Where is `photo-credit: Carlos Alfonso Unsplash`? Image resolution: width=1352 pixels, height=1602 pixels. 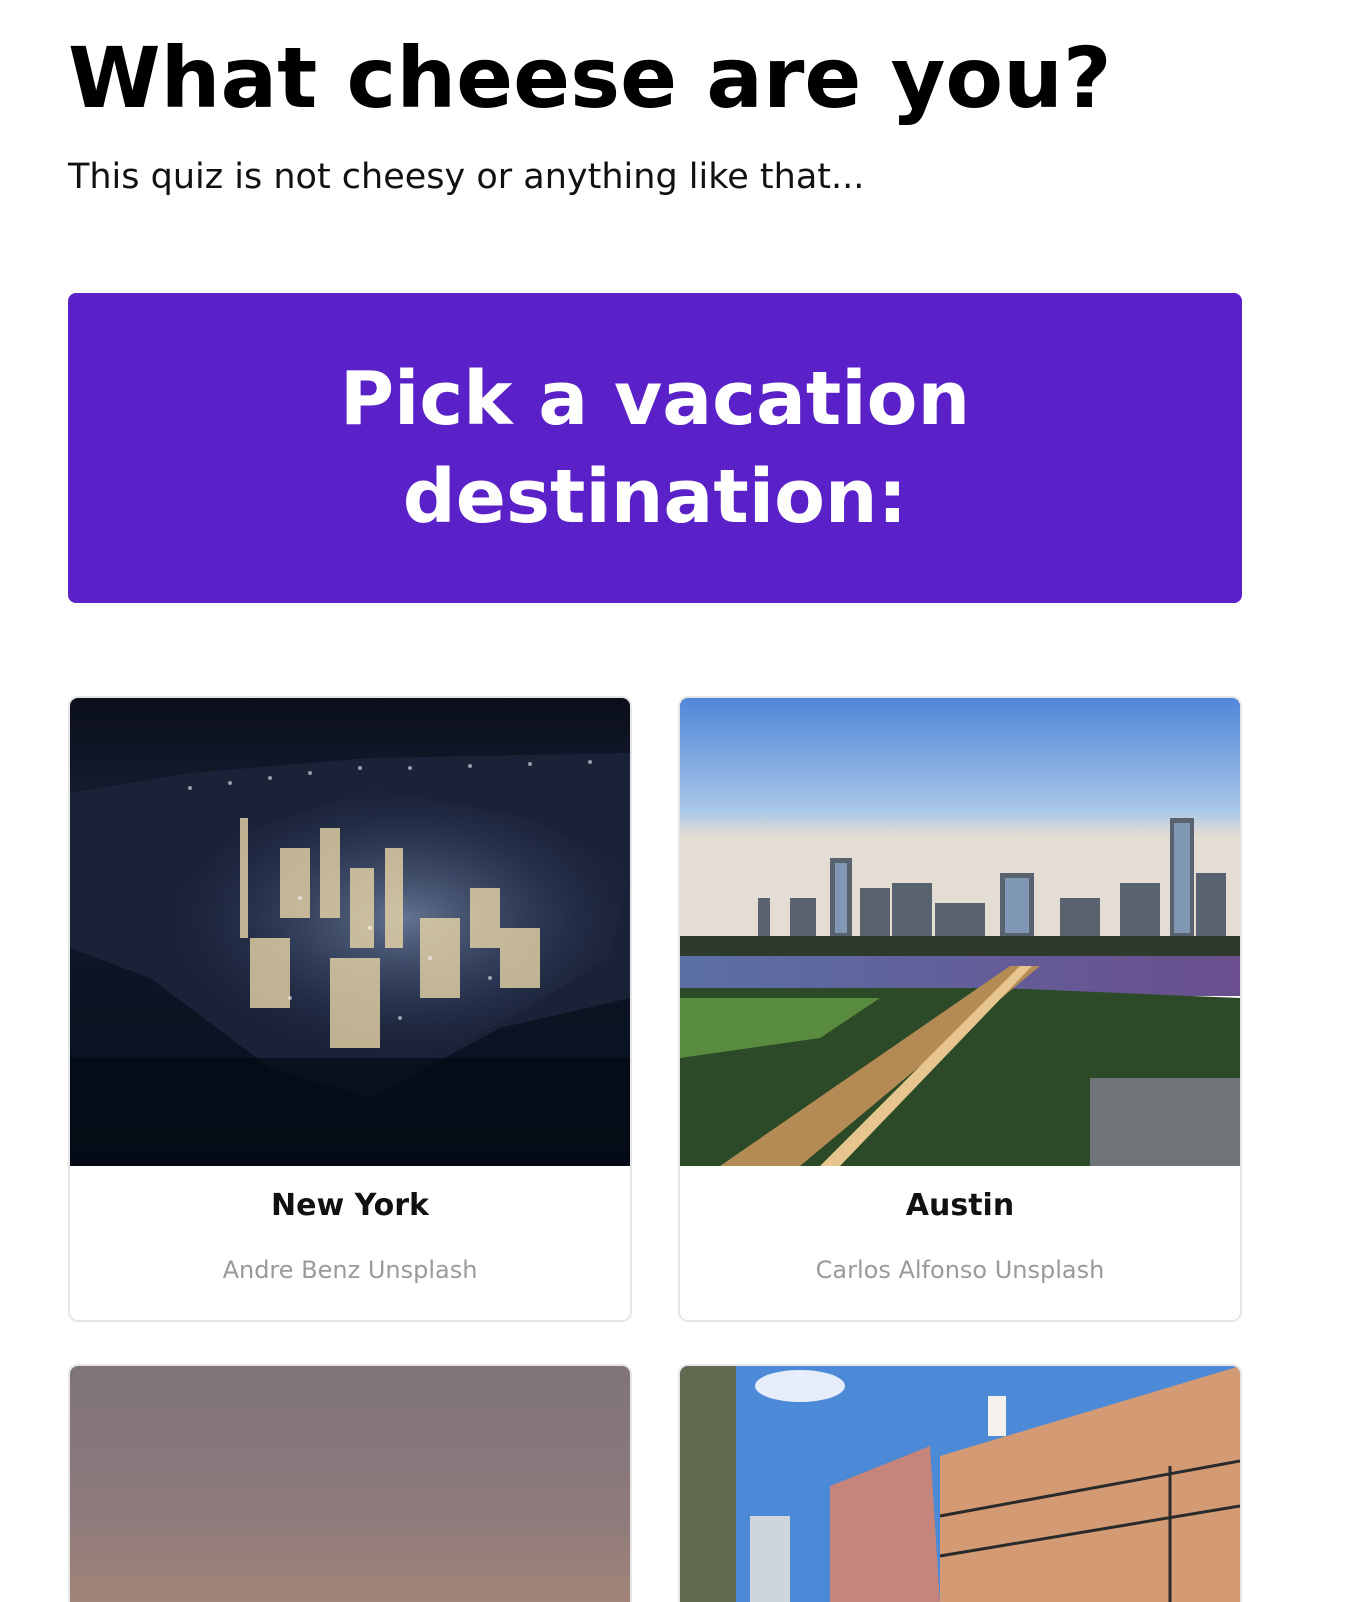 photo-credit: Carlos Alfonso Unsplash is located at coordinates (960, 1270).